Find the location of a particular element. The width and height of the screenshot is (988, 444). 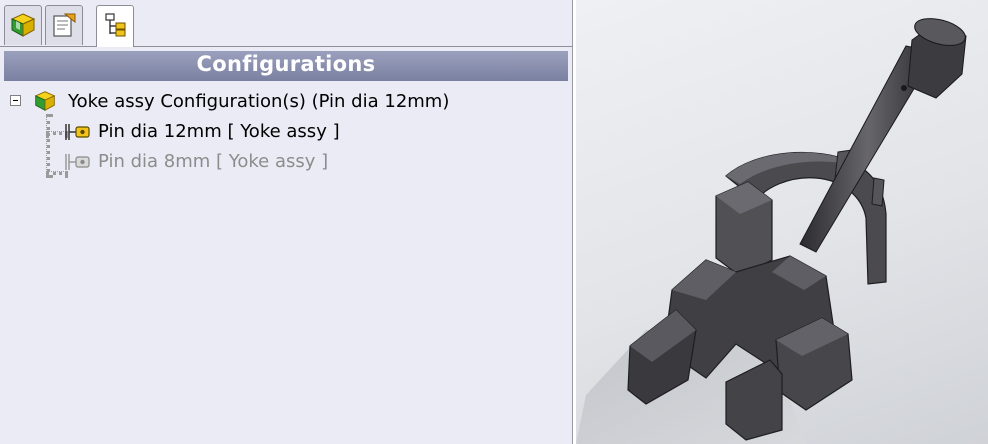

panel-header: Configurations is located at coordinates (286, 66).